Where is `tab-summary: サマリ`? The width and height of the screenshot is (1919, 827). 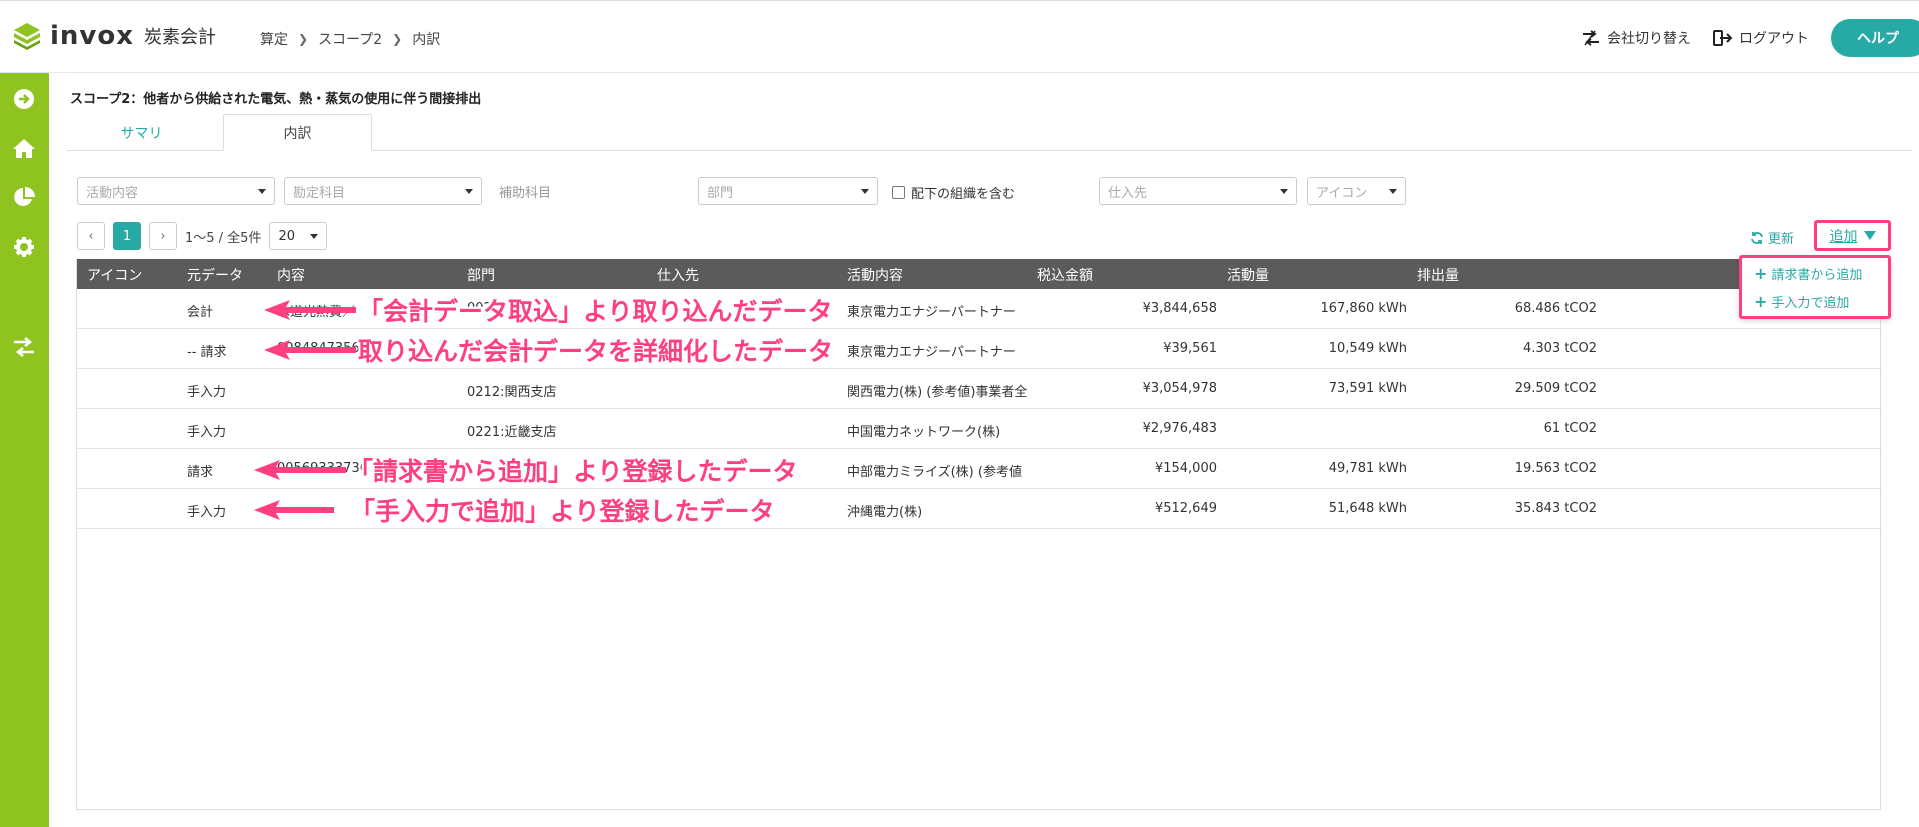 tab-summary: サマリ is located at coordinates (141, 132).